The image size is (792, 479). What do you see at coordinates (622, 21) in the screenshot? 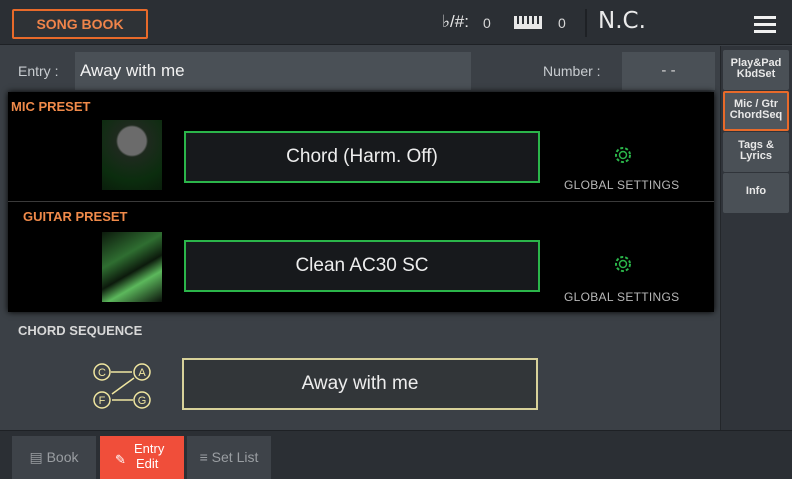
I see `chord-display: N.C.` at bounding box center [622, 21].